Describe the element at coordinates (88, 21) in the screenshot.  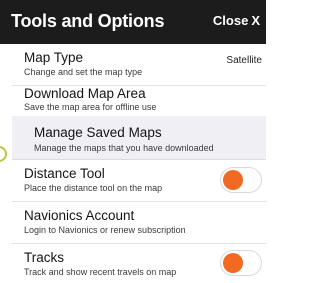
I see `page-title: Tools and Options` at that location.